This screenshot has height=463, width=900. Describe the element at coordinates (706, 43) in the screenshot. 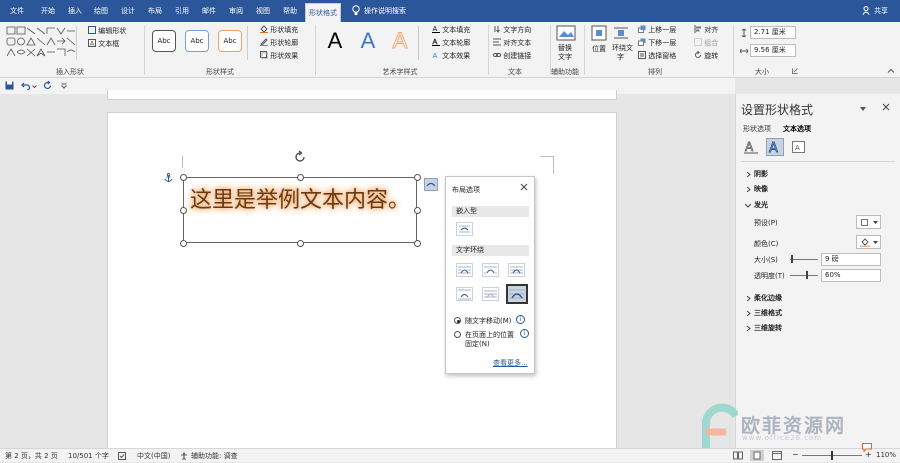

I see `group-button: 组合` at that location.